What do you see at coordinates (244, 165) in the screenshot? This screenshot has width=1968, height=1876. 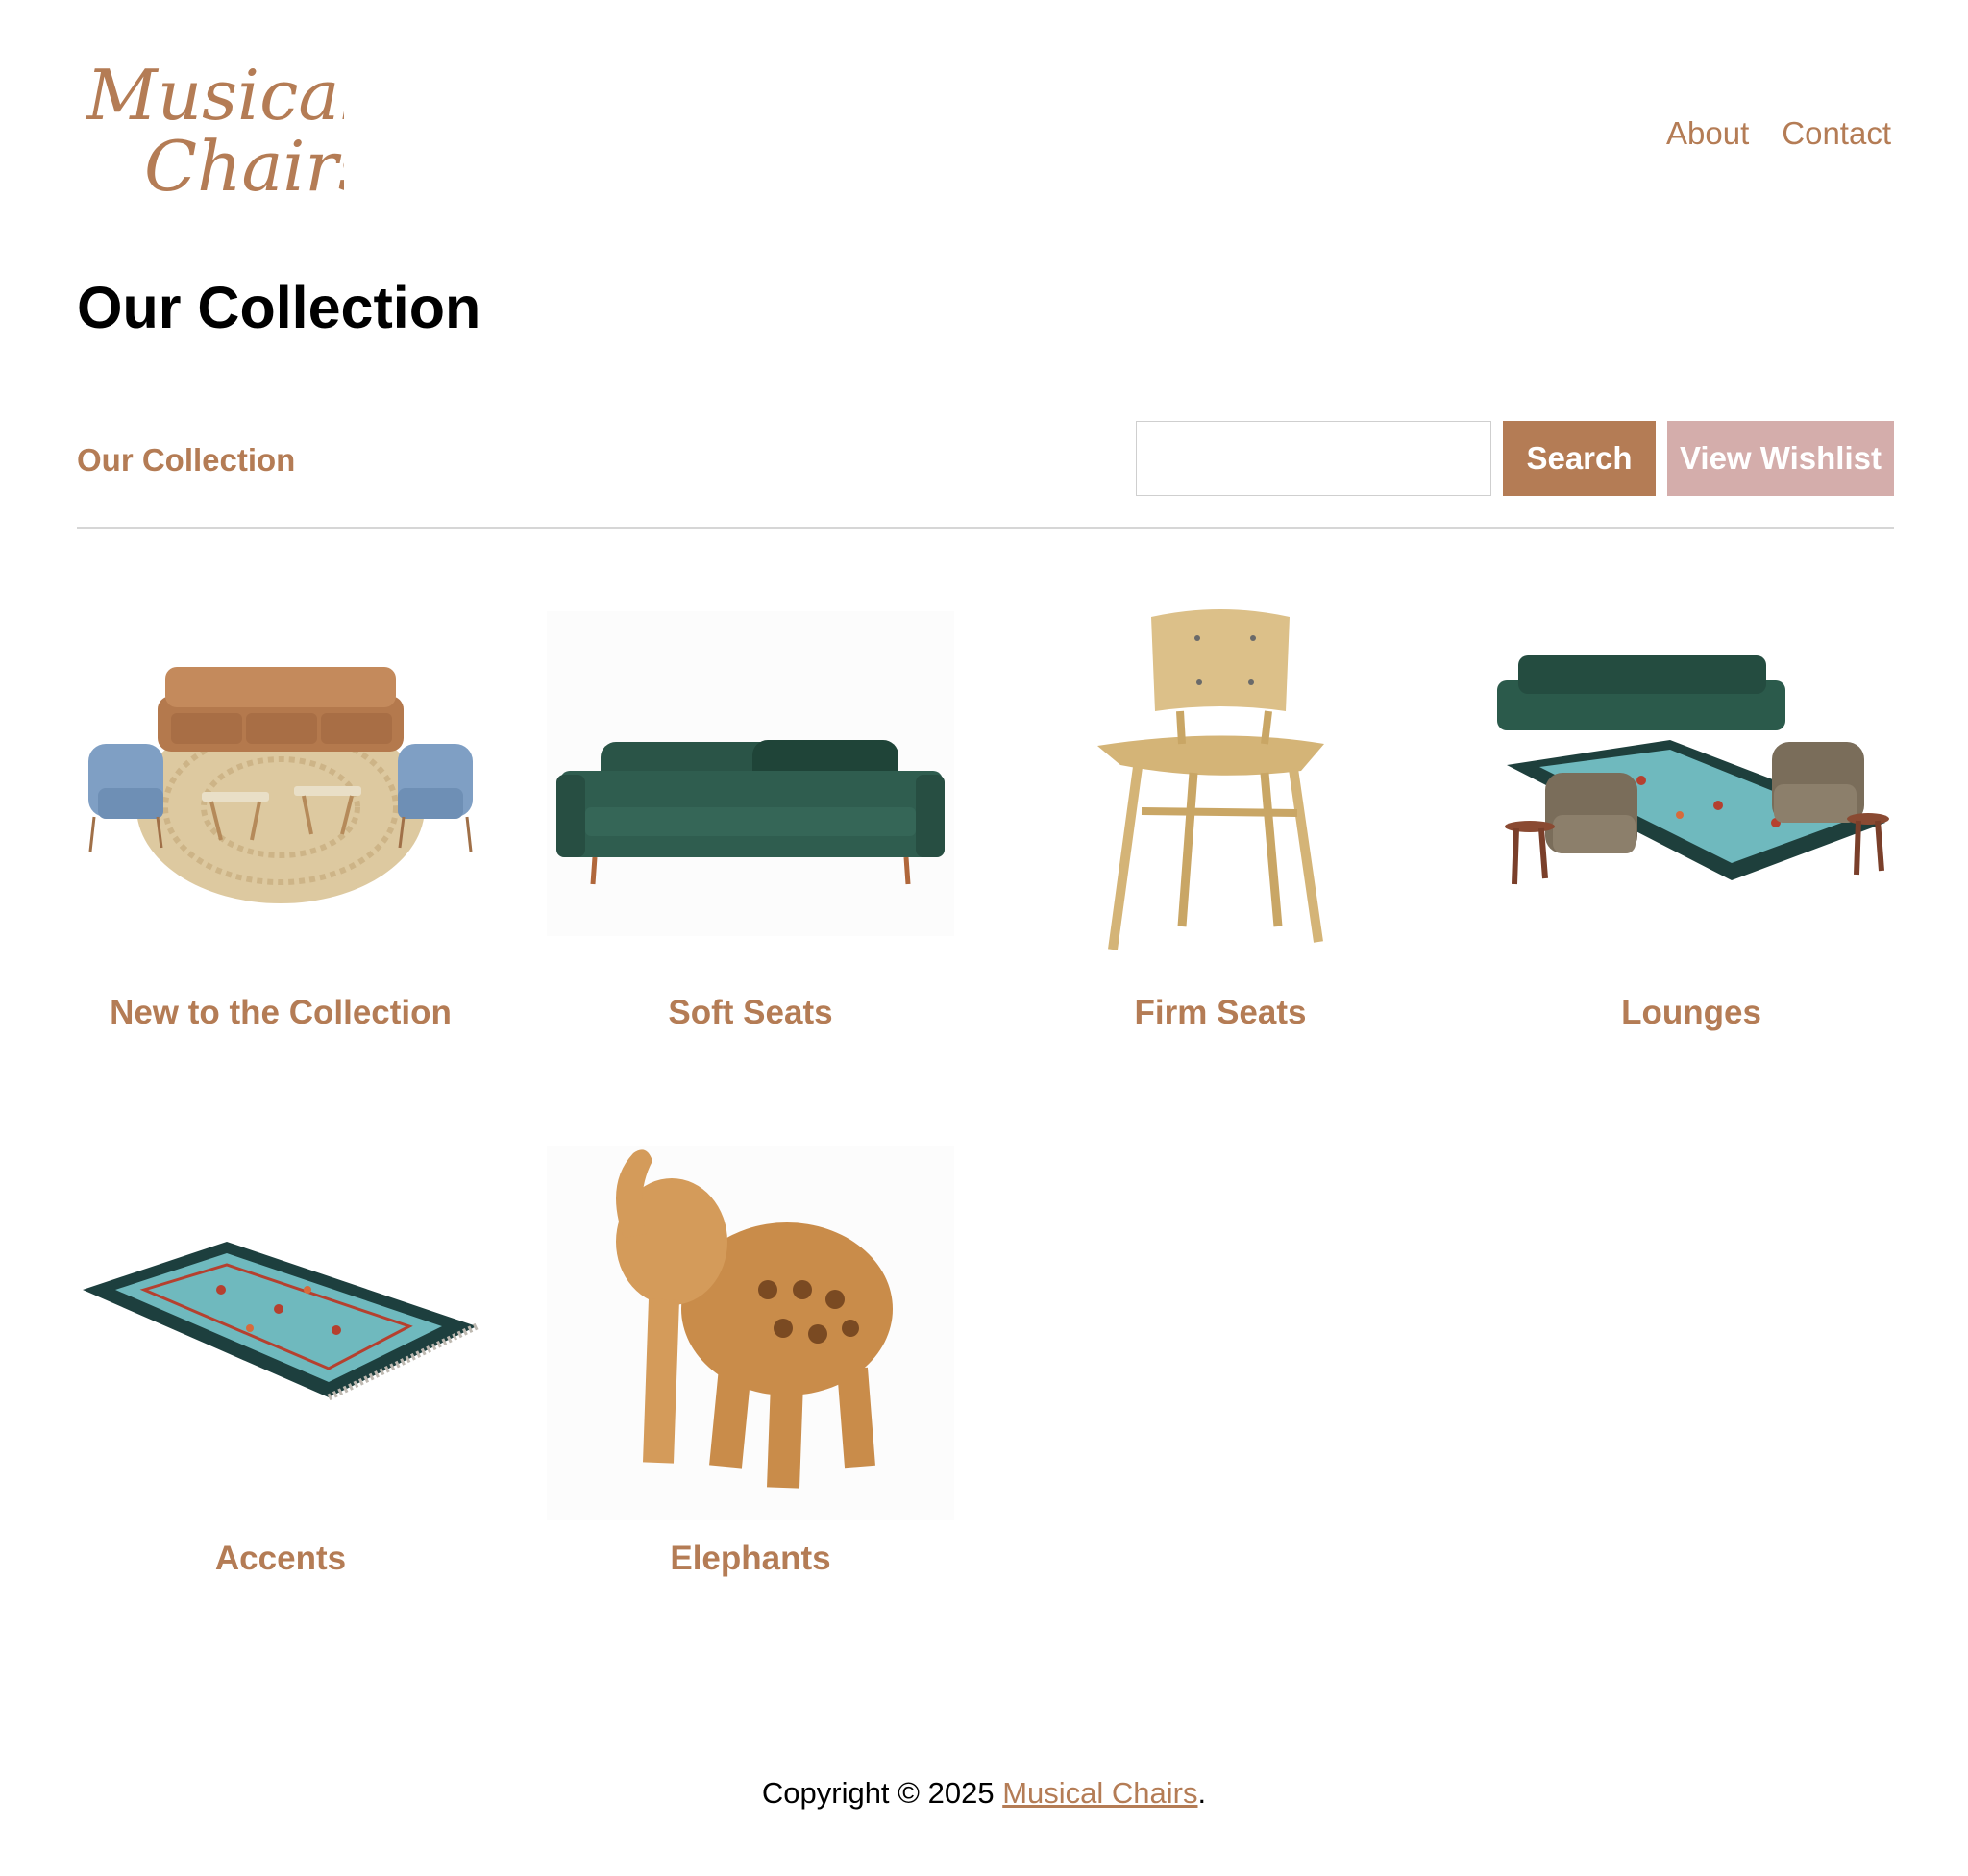 I see `logo-line-2: Chairs` at bounding box center [244, 165].